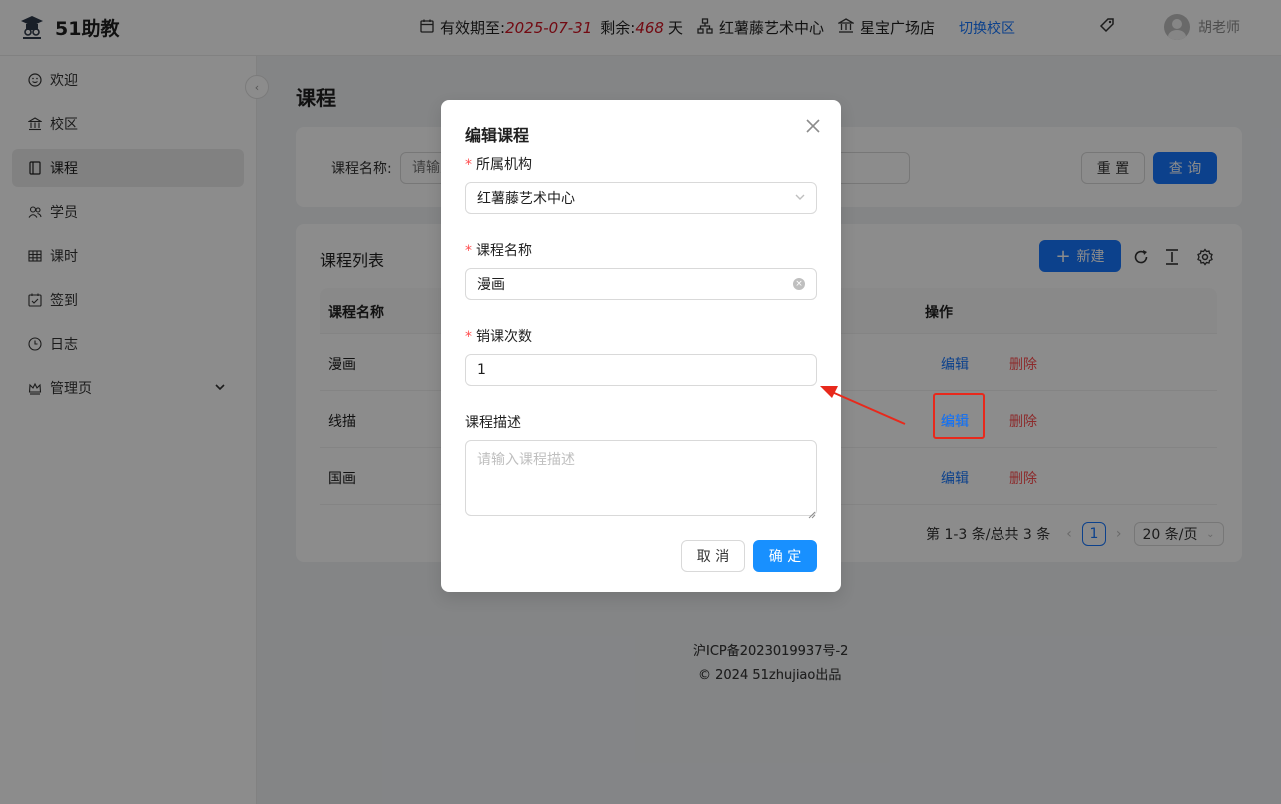  I want to click on copyright-text: 2024 51zhujiao出品, so click(778, 675).